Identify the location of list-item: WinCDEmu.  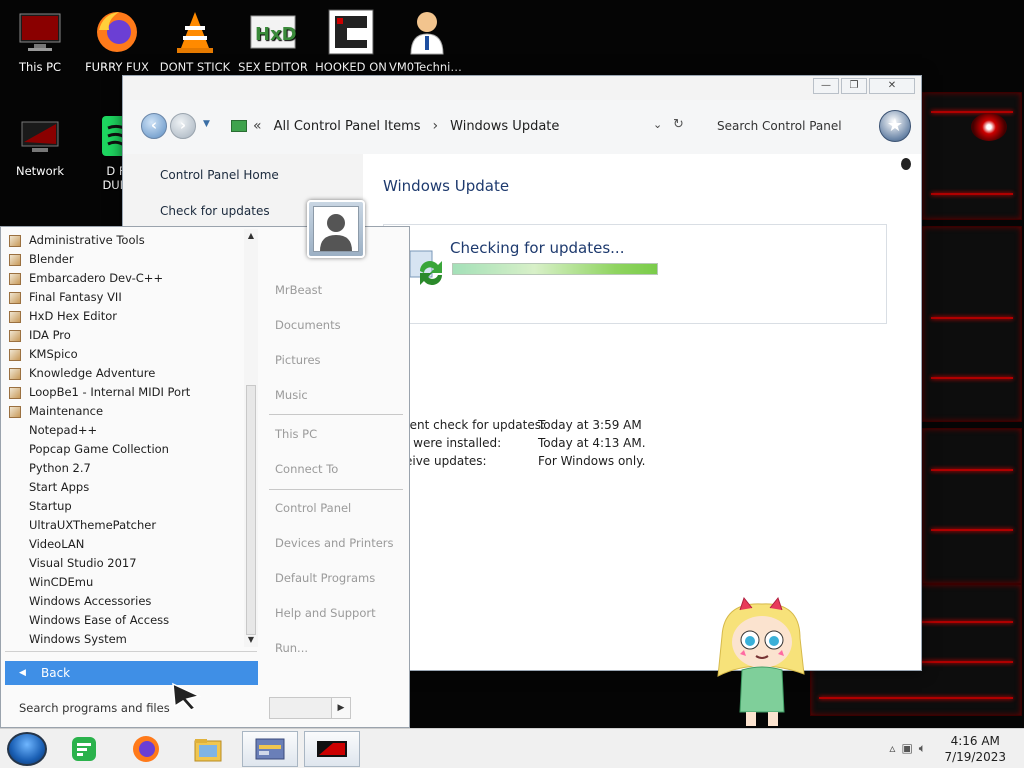
(61, 582).